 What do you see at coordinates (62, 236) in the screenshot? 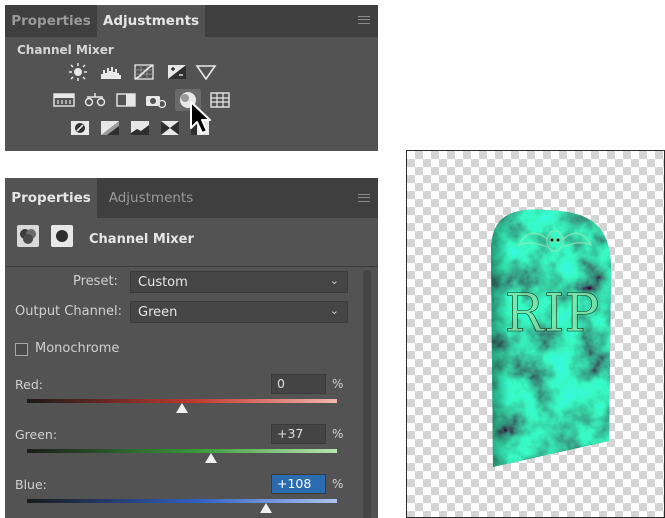
I see `layer-mask-icon` at bounding box center [62, 236].